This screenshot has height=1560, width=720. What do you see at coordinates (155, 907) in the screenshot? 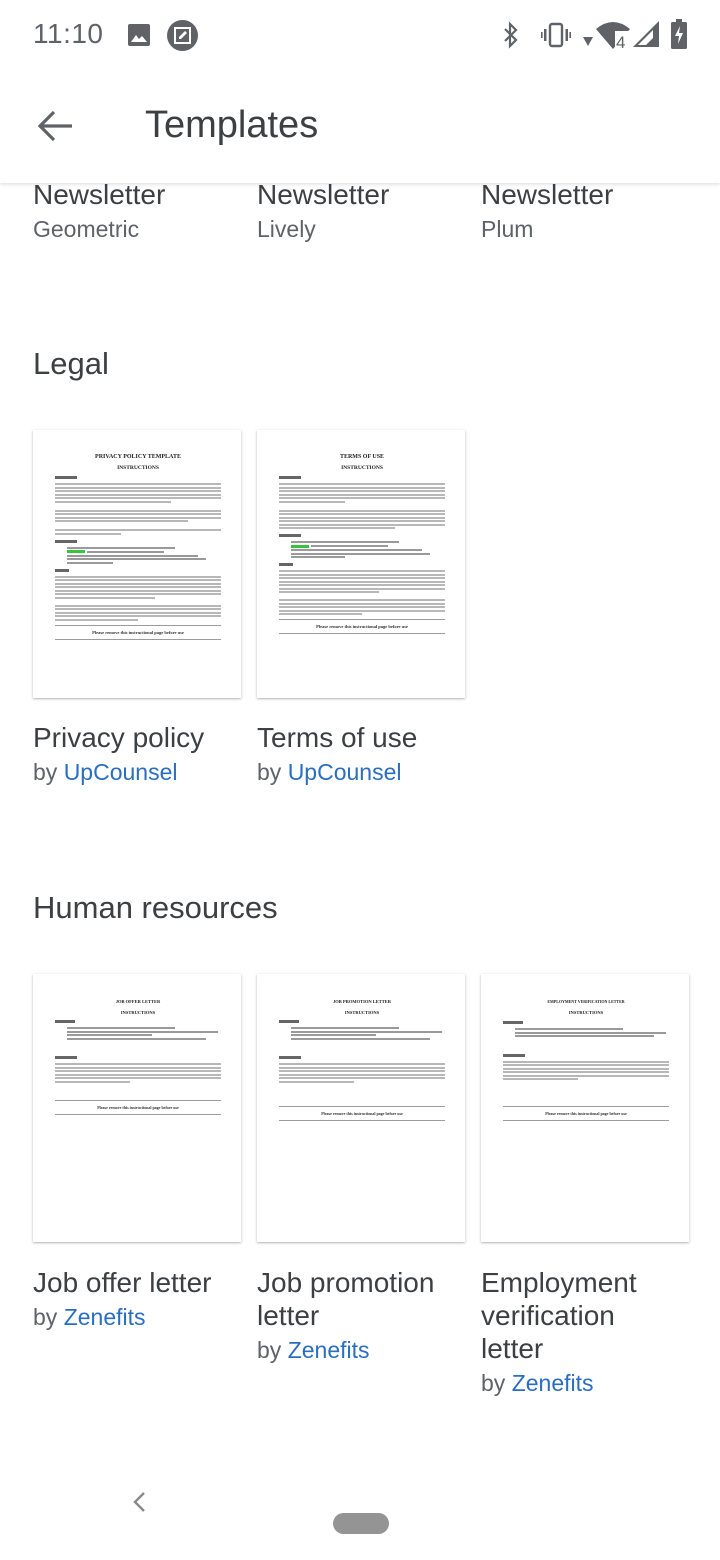
I see `section-title-human-resources: Human resources` at bounding box center [155, 907].